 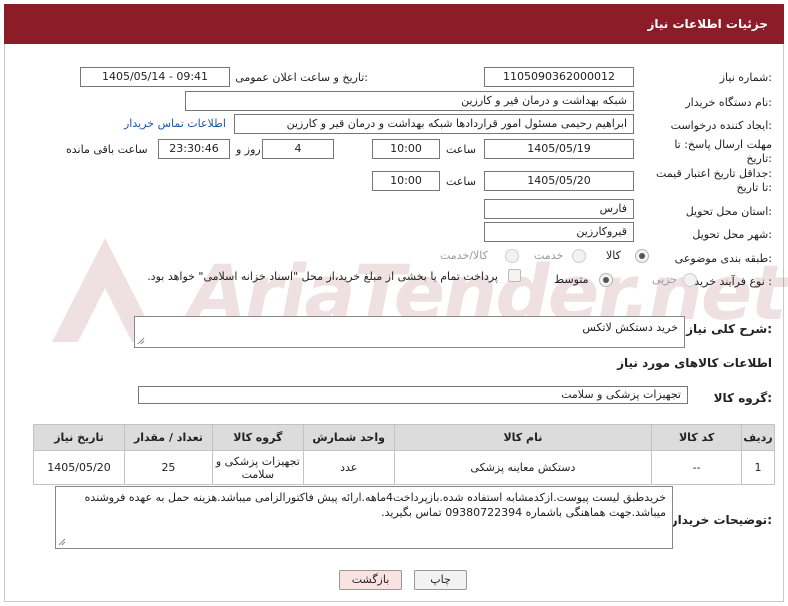 I want to click on reply-deadline-time-field: 10:00, so click(x=406, y=149).